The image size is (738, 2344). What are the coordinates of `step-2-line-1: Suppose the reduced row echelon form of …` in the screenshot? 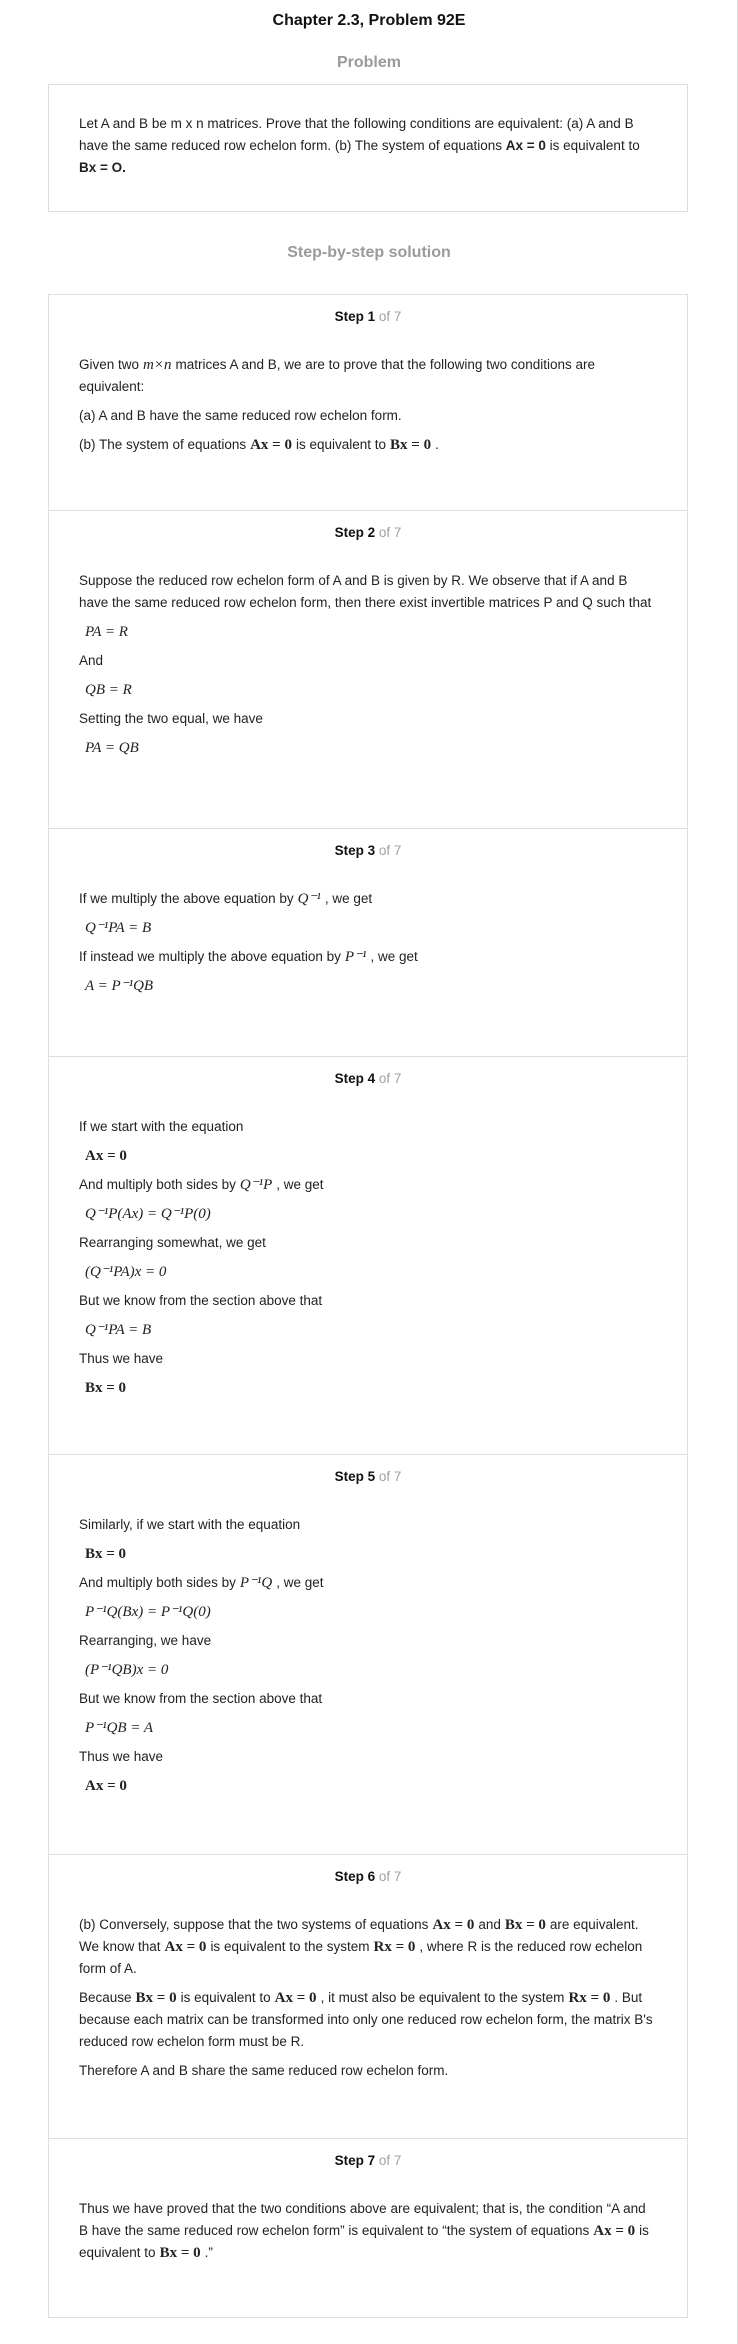 It's located at (365, 591).